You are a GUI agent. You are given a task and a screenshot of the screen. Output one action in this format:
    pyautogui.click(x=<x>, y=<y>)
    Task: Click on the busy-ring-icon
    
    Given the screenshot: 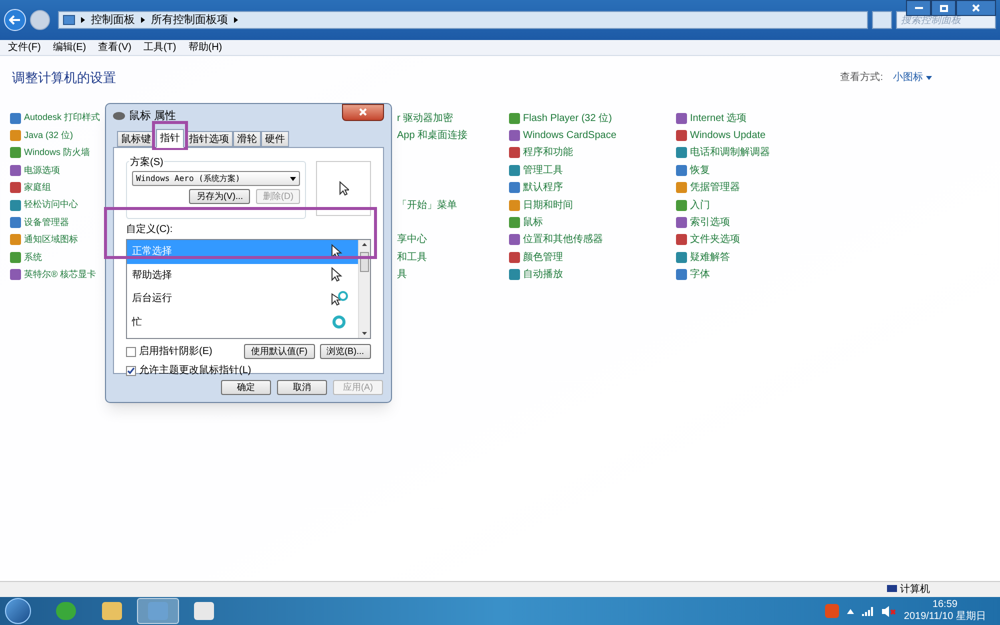 What is the action you would take?
    pyautogui.click(x=339, y=322)
    